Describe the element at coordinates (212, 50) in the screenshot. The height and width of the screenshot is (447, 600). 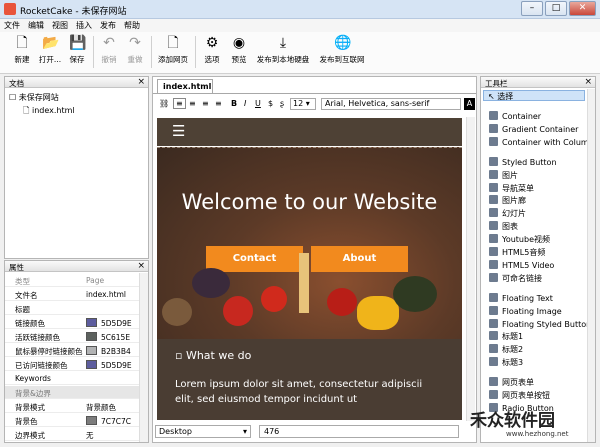
I see `options-button: ⚙ 选项` at that location.